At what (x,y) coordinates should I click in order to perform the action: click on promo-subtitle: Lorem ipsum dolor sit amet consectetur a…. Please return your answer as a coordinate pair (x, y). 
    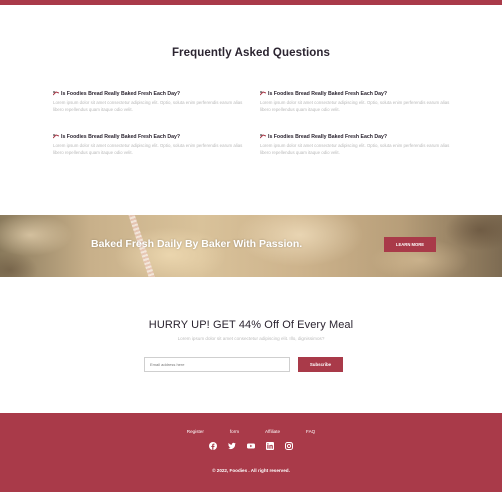
    Looking at the image, I should click on (251, 338).